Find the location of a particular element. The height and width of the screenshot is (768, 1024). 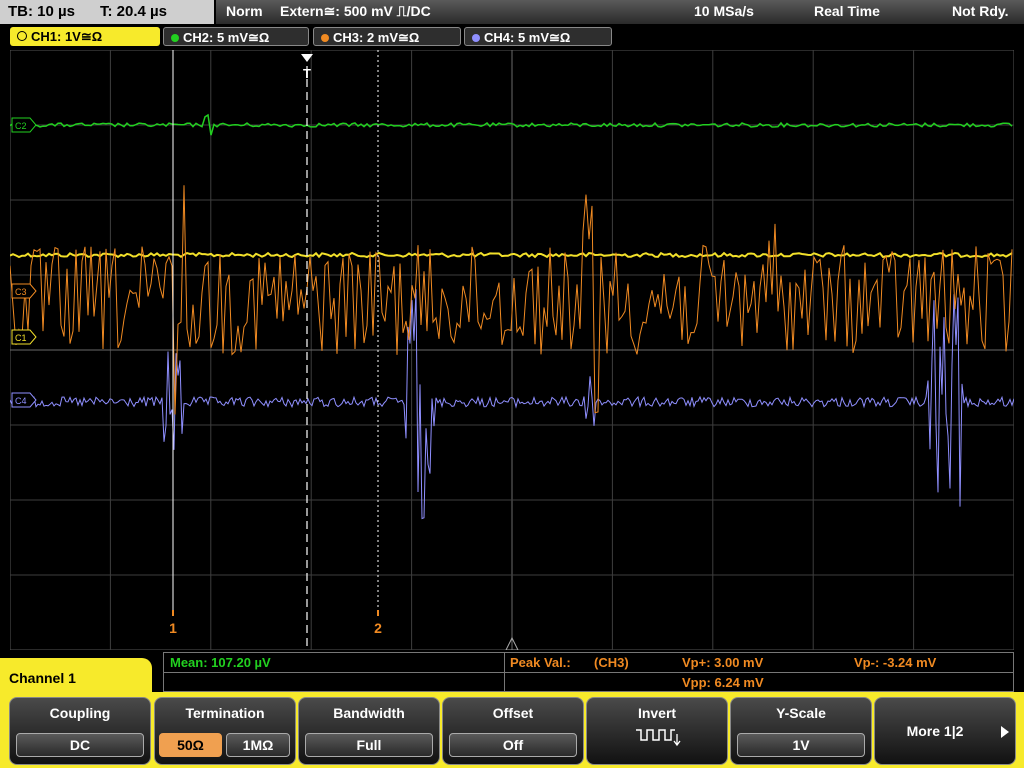

cursor-1-label: 1 is located at coordinates (173, 628).